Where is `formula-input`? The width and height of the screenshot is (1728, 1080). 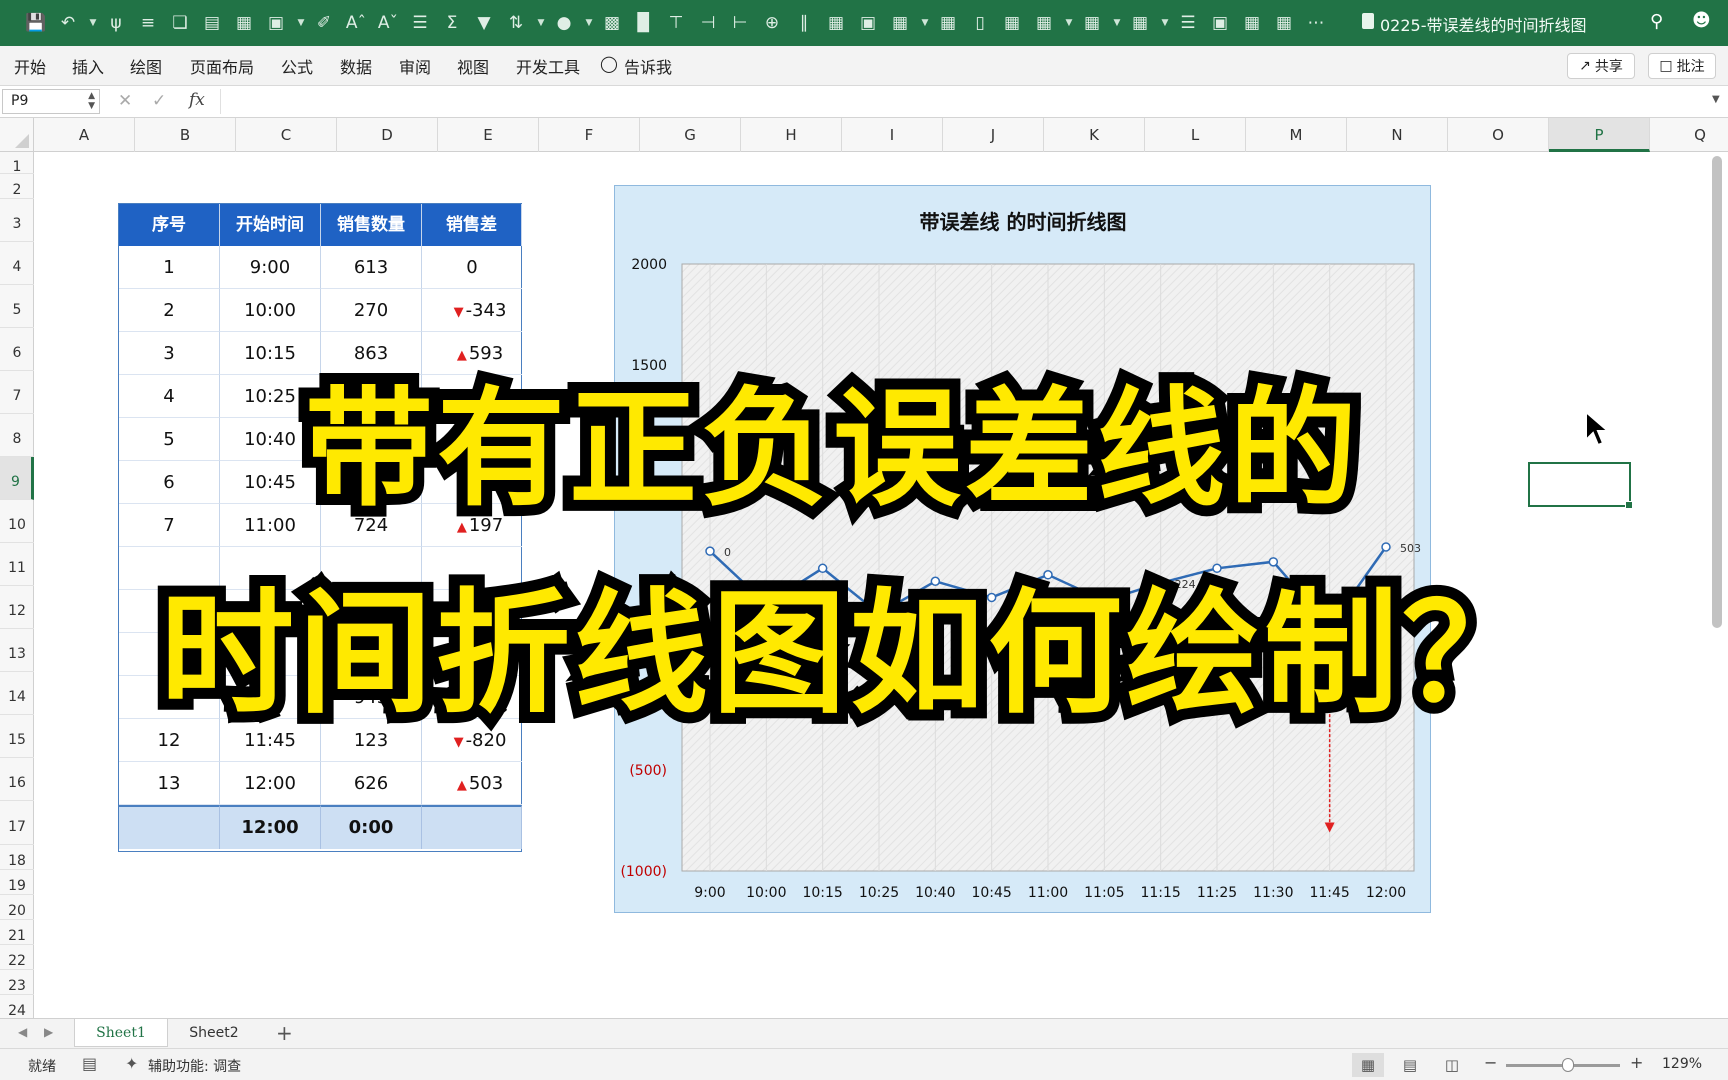 formula-input is located at coordinates (960, 101).